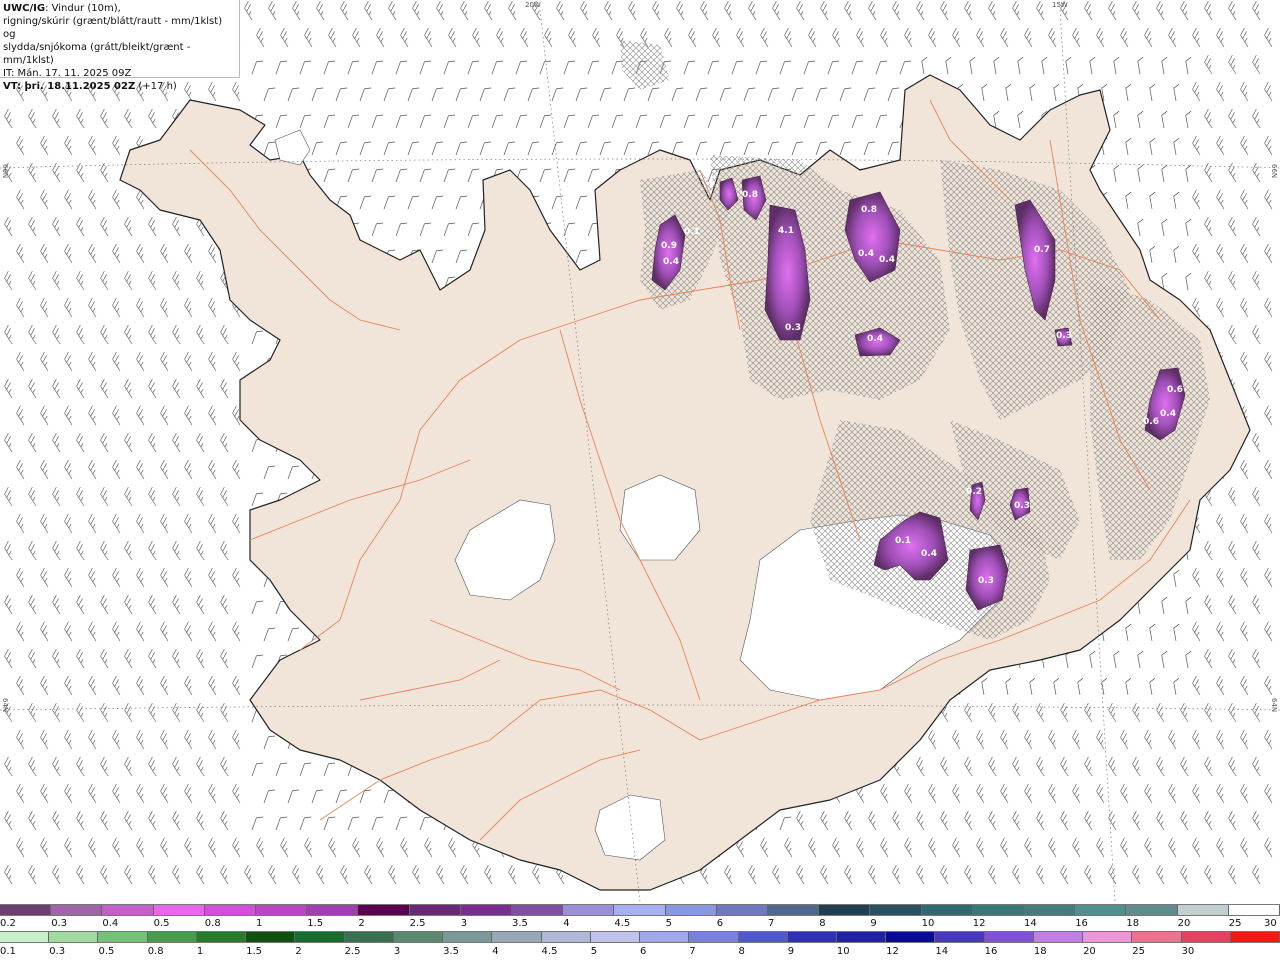  What do you see at coordinates (873, 923) in the screenshot?
I see `scale-tick-label: 9` at bounding box center [873, 923].